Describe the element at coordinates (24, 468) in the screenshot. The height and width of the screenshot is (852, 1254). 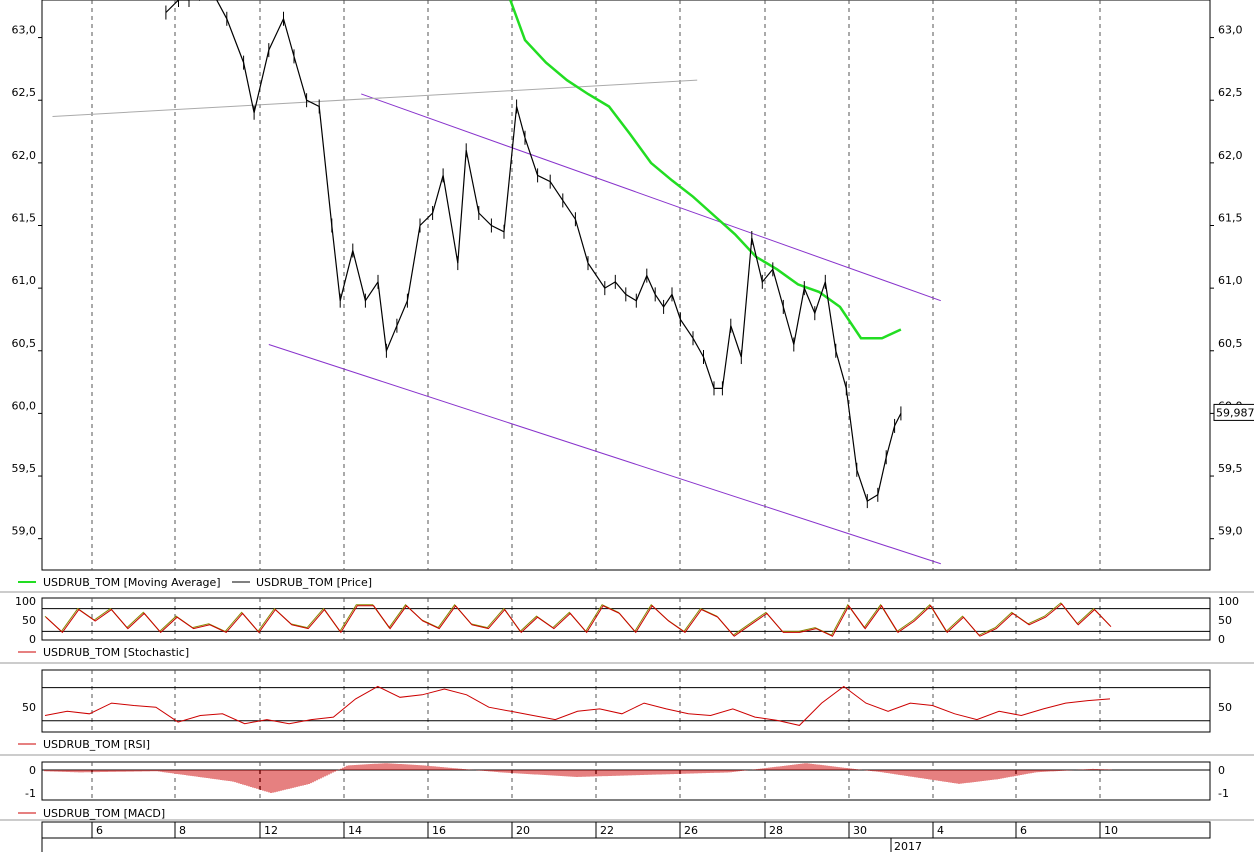
I see `y-tick-label-left: 59,5` at that location.